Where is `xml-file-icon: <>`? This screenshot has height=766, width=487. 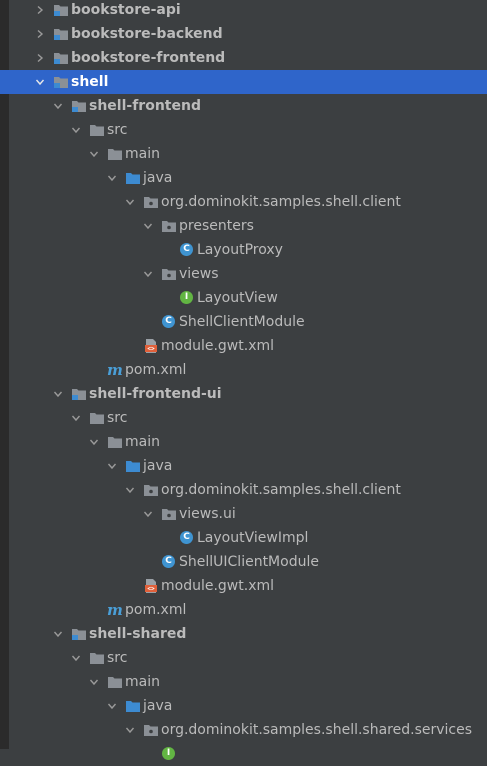 xml-file-icon: <> is located at coordinates (151, 586).